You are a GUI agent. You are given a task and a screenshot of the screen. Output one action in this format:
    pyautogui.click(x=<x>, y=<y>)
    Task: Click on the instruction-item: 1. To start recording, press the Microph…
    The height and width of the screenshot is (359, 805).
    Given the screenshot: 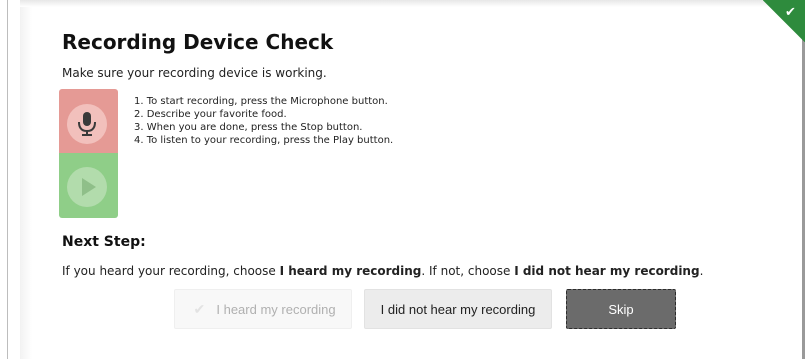 What is the action you would take?
    pyautogui.click(x=261, y=101)
    